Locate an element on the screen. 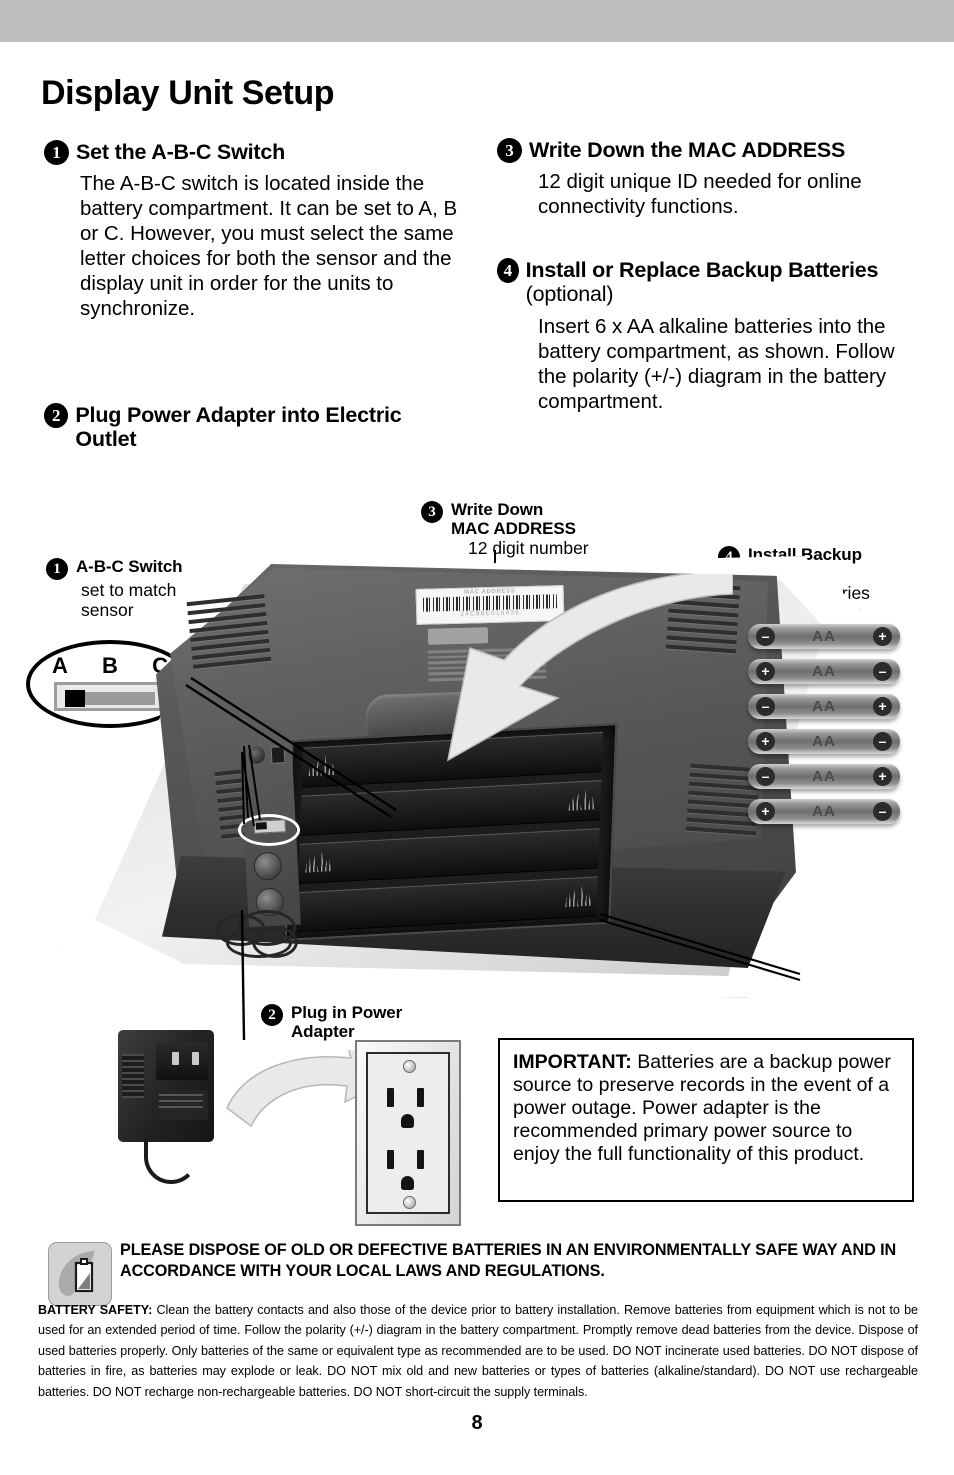 The height and width of the screenshot is (1475, 954). adapter-prong-left is located at coordinates (175, 1058).